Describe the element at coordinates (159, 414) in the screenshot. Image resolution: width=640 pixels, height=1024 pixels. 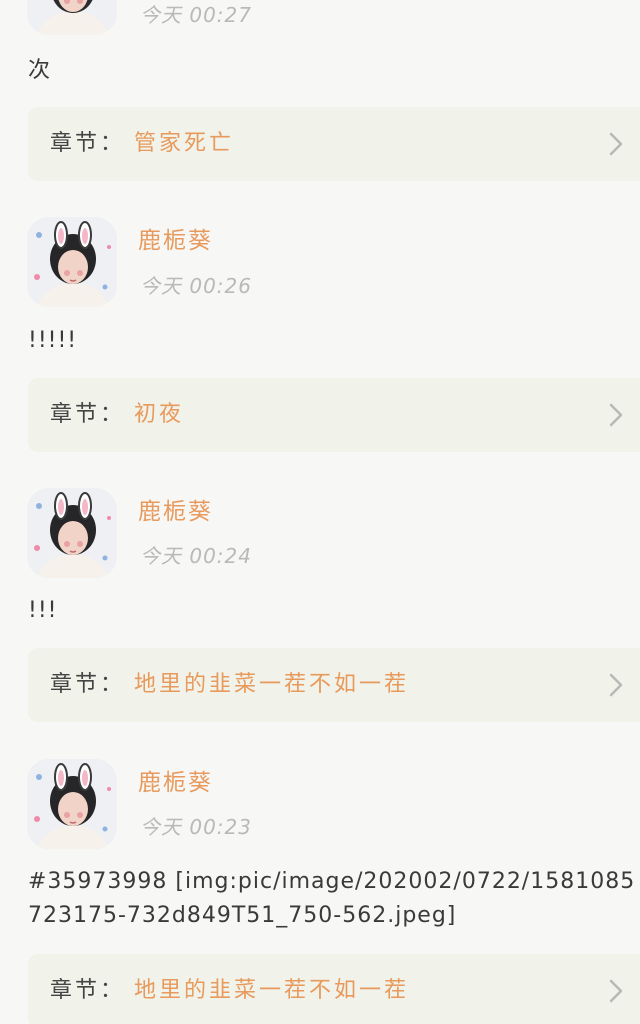
I see `chapter-title: 初夜` at that location.